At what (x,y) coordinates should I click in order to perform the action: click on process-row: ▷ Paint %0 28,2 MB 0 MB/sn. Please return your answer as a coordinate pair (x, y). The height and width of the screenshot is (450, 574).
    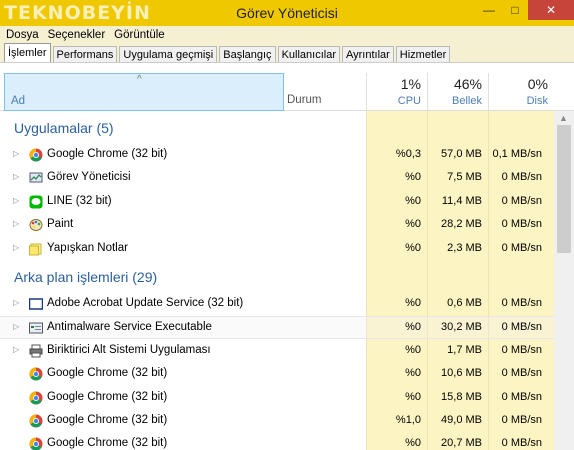
    Looking at the image, I should click on (277, 225).